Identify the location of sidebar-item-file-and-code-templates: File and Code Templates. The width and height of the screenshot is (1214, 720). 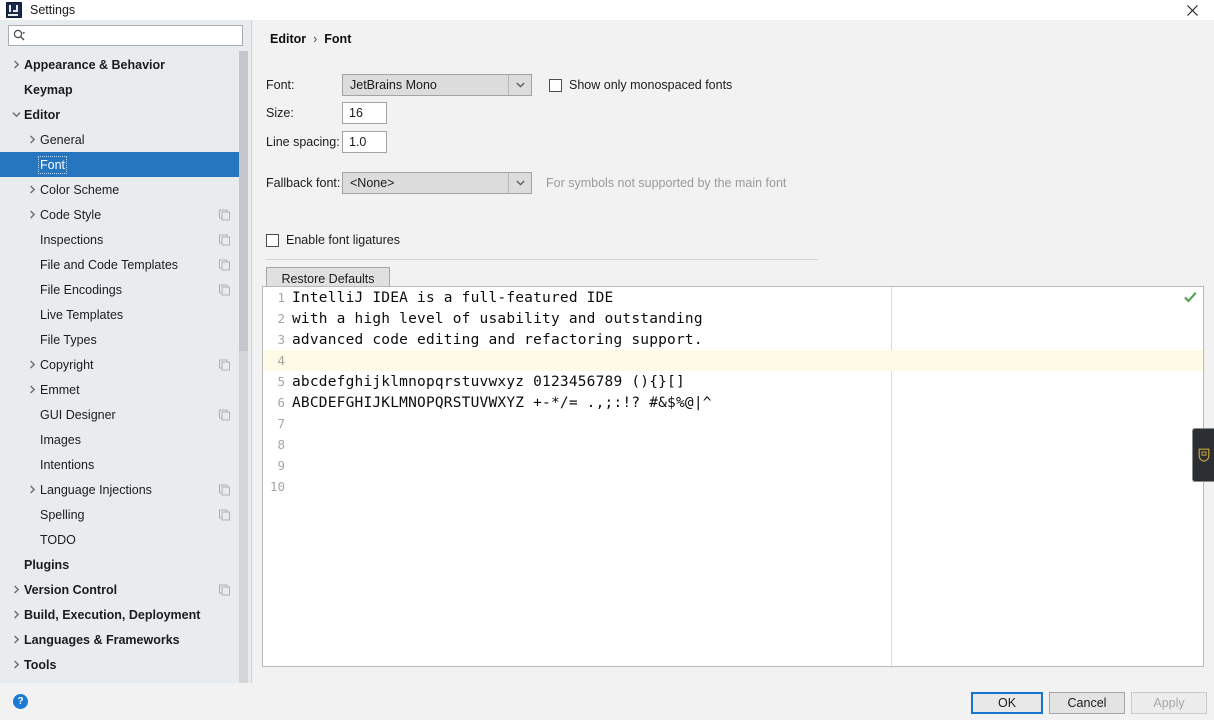
(122, 264).